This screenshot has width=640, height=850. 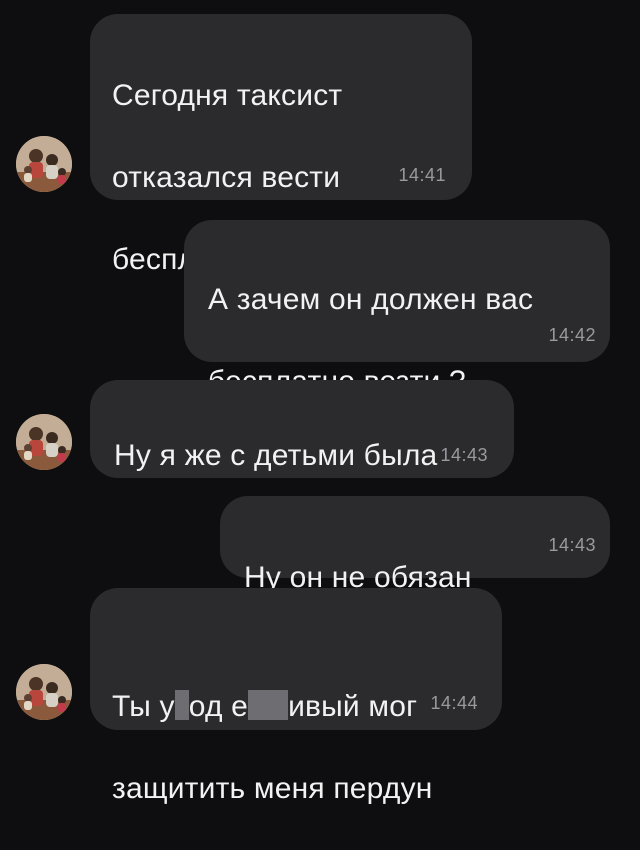 What do you see at coordinates (572, 335) in the screenshot?
I see `message-timestamp: 14:42` at bounding box center [572, 335].